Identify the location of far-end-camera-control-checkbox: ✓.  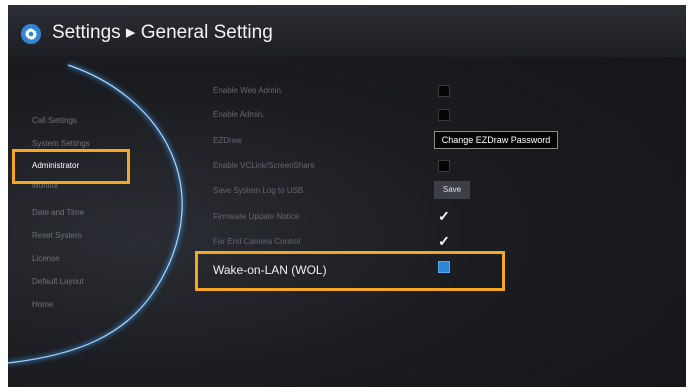
(444, 241).